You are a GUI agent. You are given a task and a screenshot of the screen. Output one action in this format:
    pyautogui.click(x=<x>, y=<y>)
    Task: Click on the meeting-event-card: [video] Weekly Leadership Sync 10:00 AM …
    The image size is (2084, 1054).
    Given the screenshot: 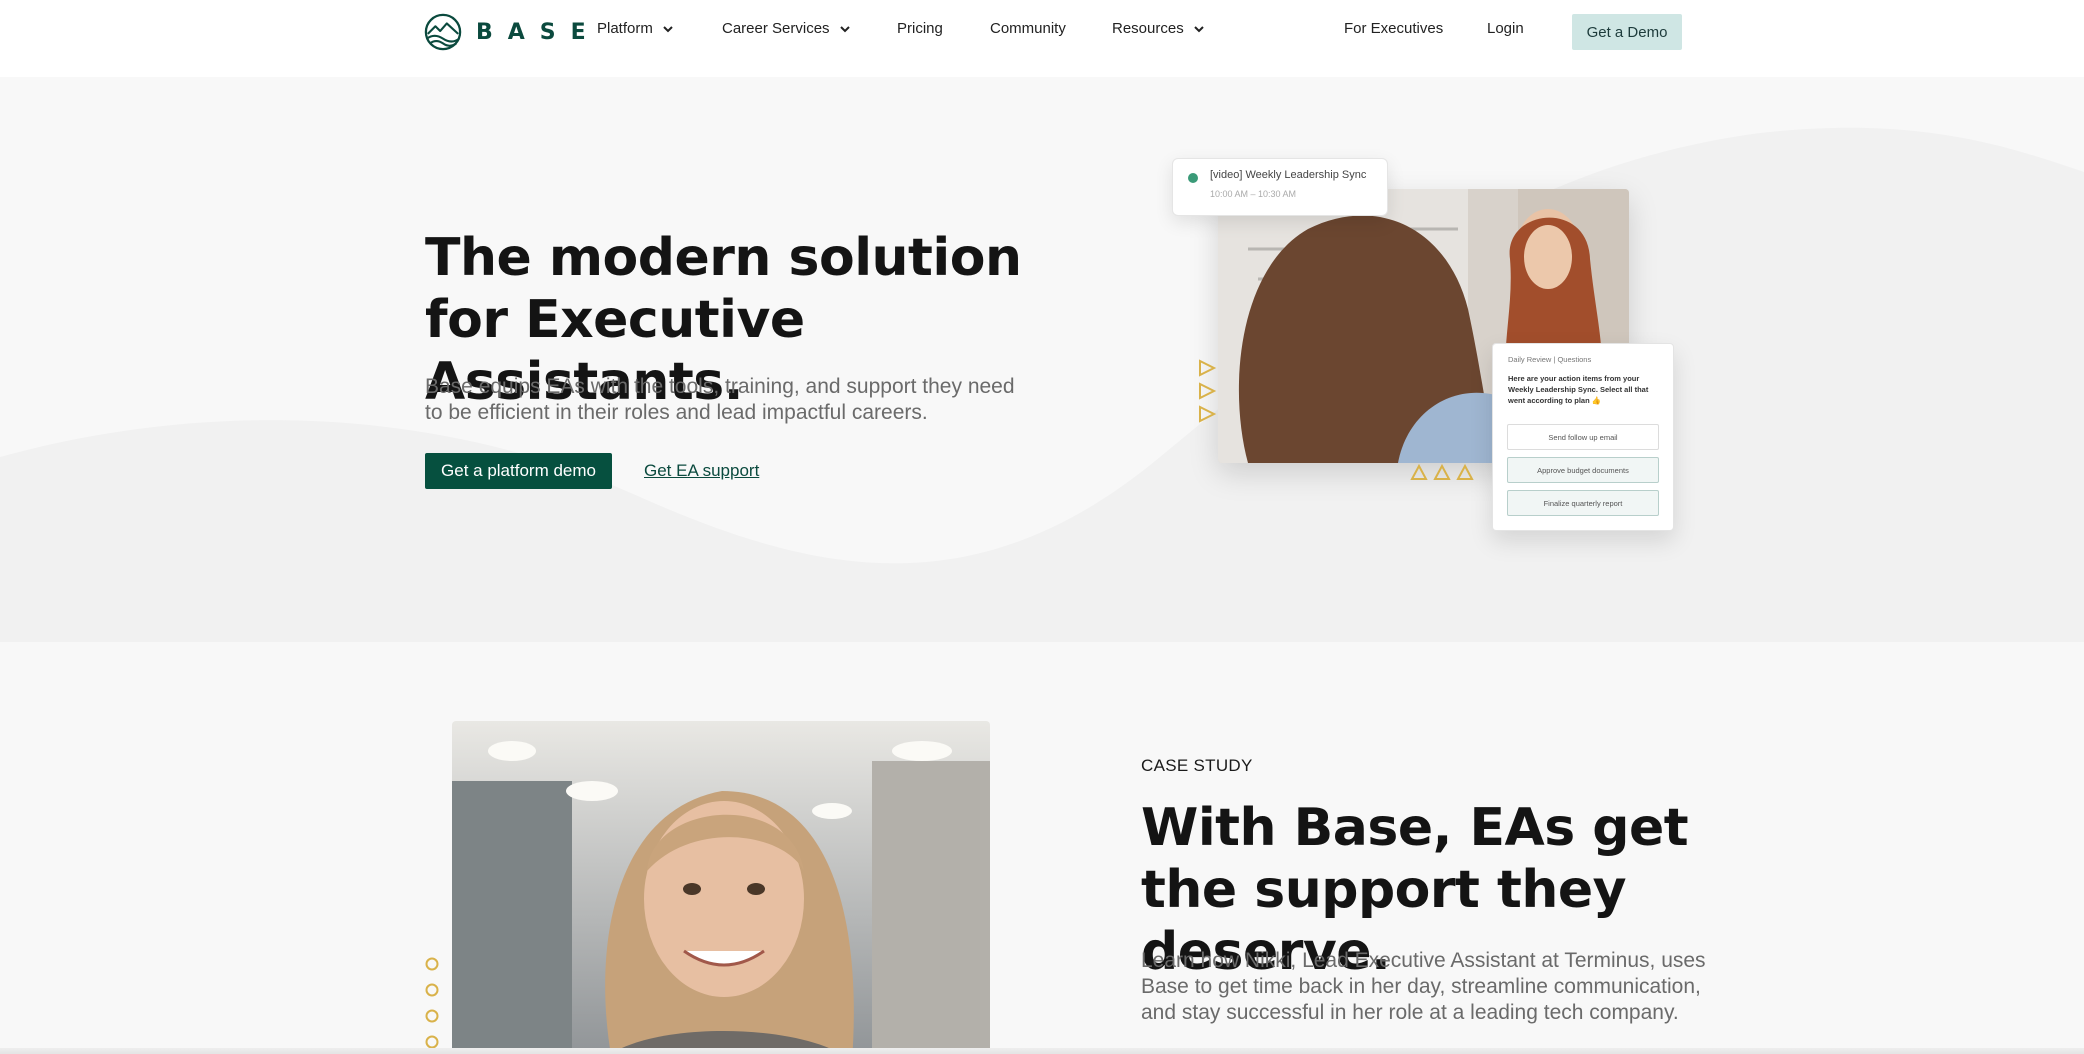 What is the action you would take?
    pyautogui.click(x=1280, y=187)
    